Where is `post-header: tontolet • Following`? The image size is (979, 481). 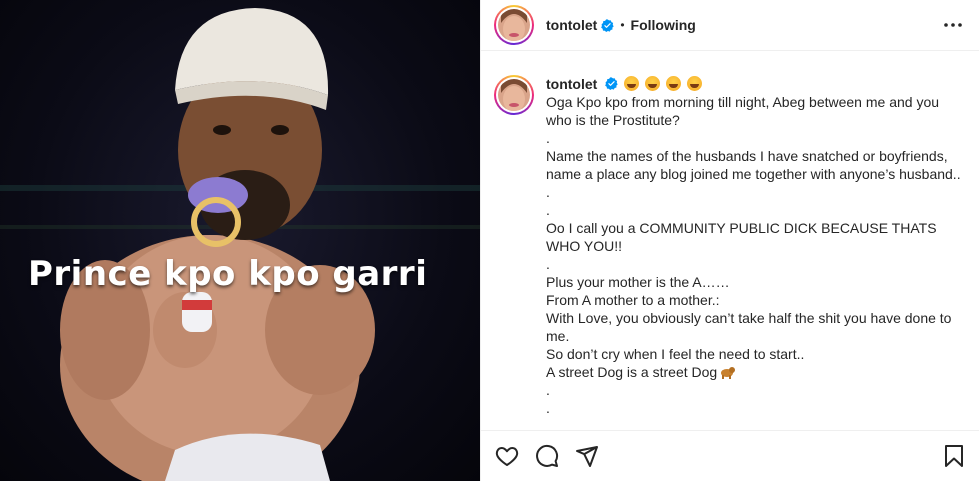 post-header: tontolet • Following is located at coordinates (730, 25).